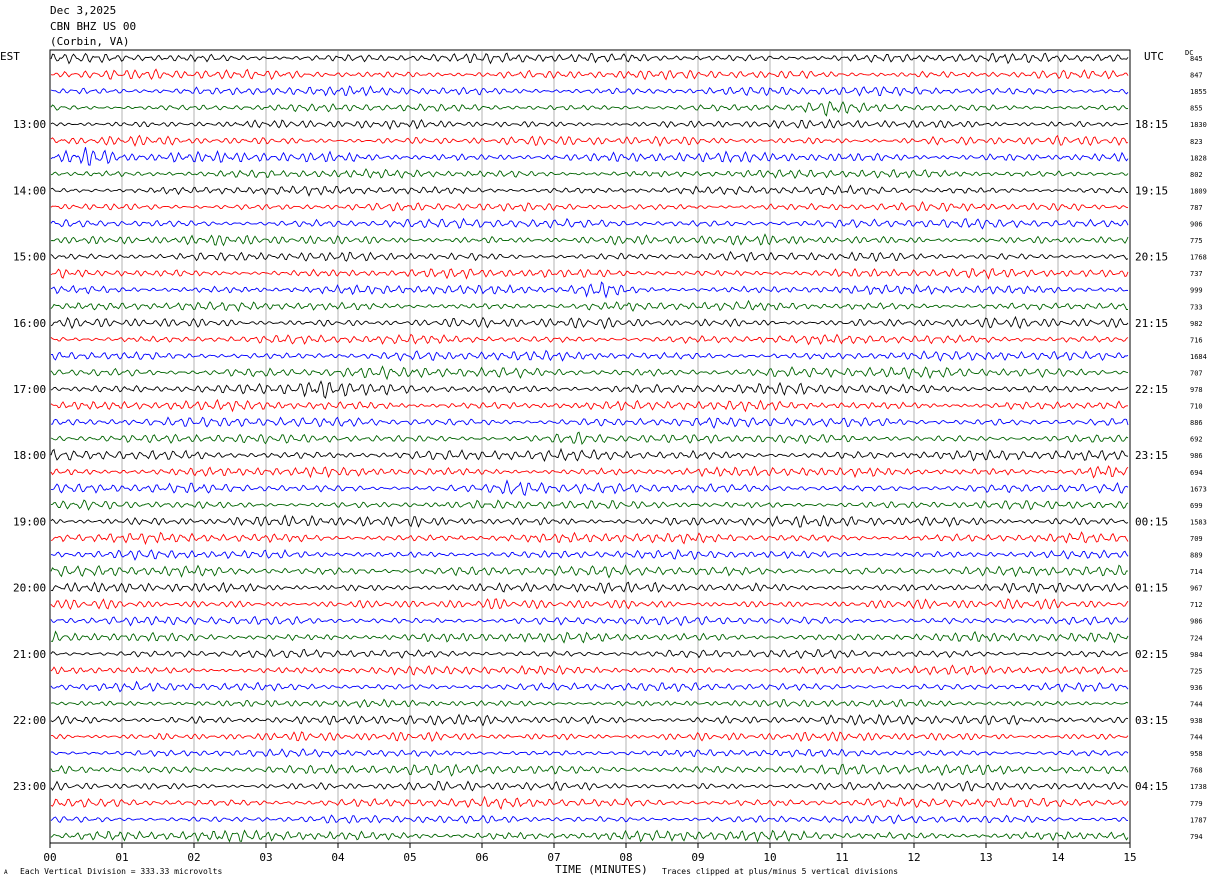 Image resolution: width=1210 pixels, height=886 pixels. Describe the element at coordinates (1196, 539) in the screenshot. I see `dc-offset-label: 709` at that location.